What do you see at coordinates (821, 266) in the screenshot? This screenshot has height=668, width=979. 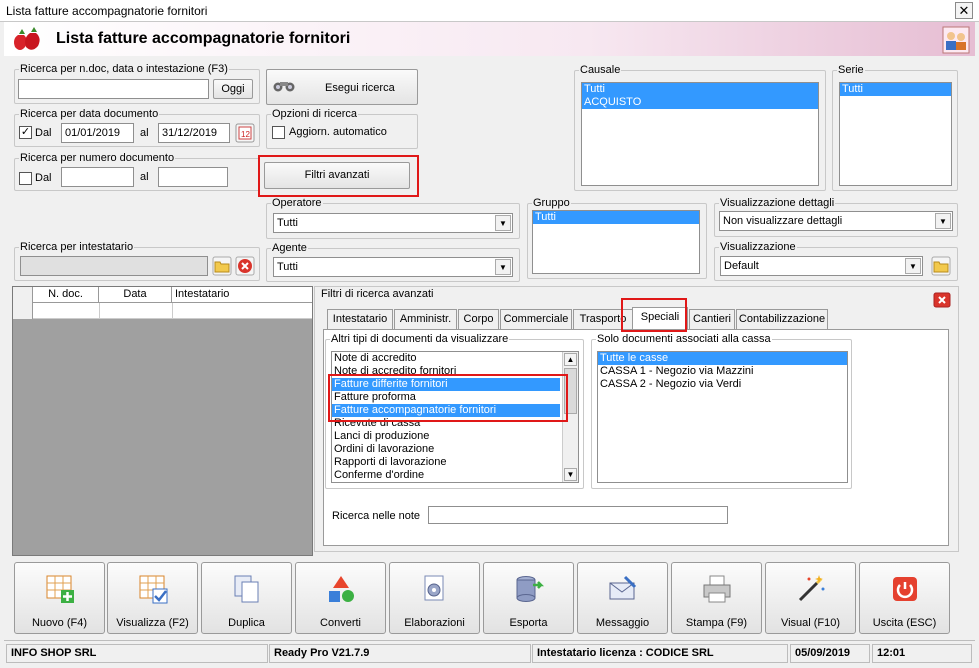 I see `view-select: Default ▼` at bounding box center [821, 266].